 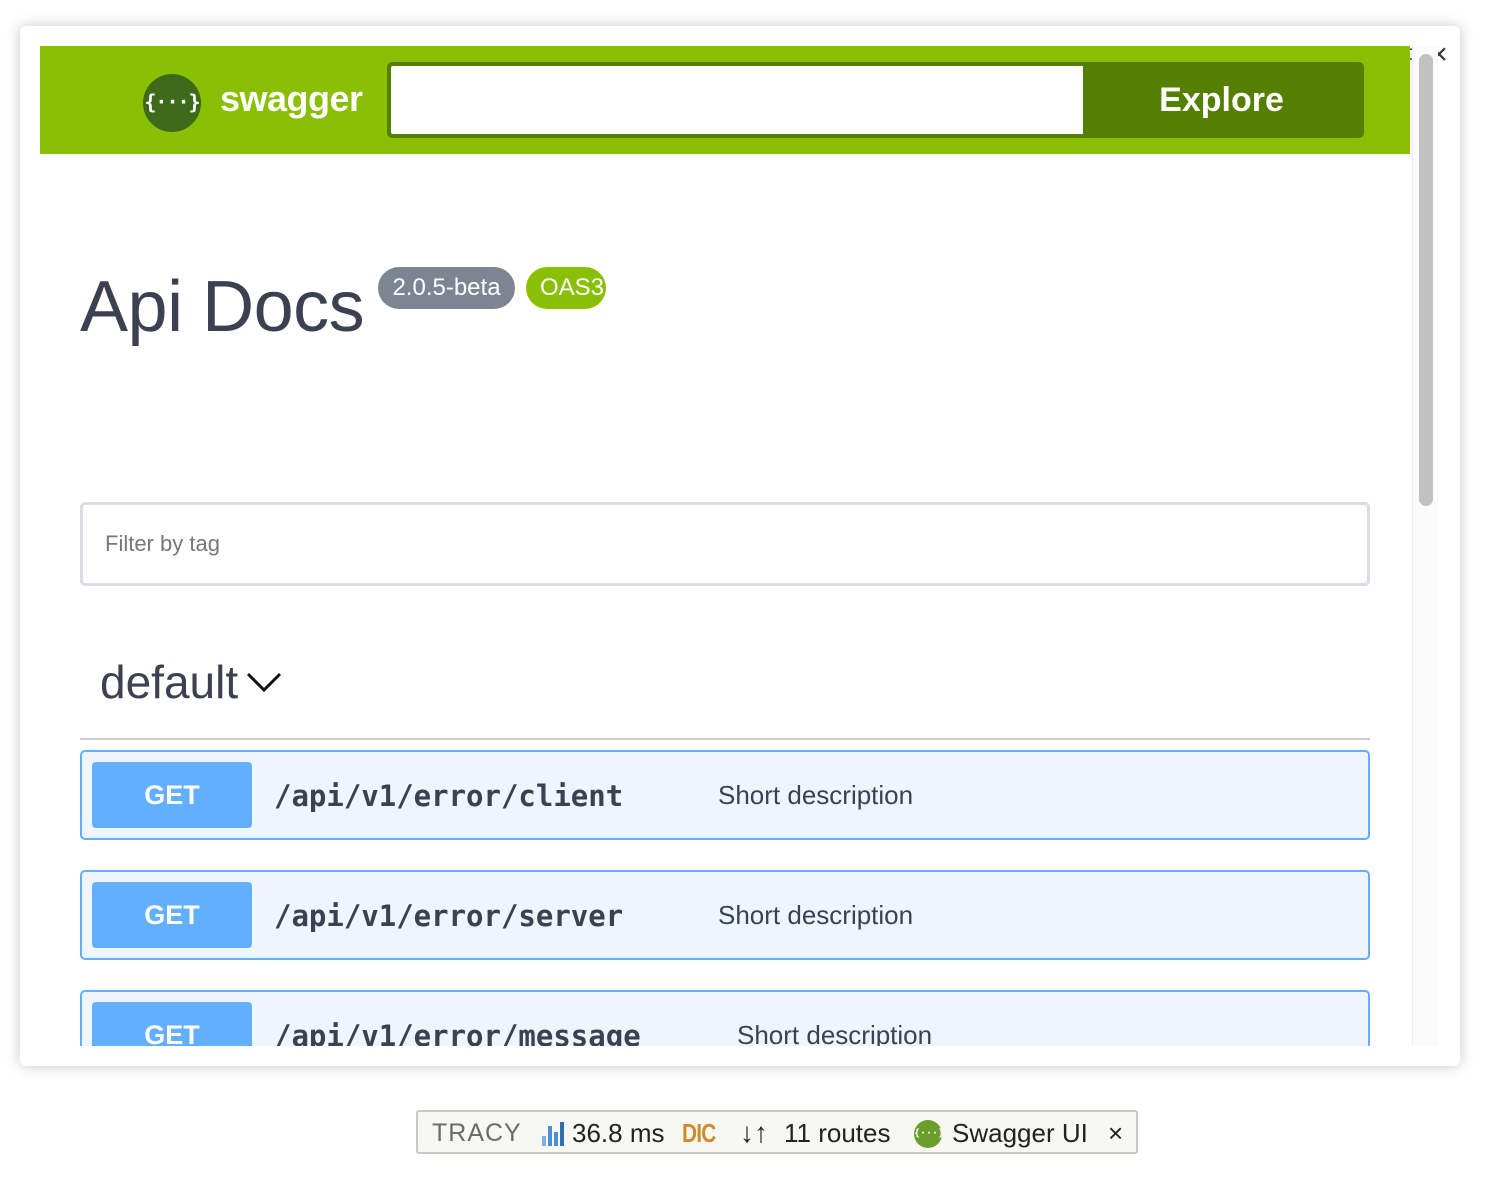 What do you see at coordinates (477, 1133) in the screenshot?
I see `tracy-logo: TRACY` at bounding box center [477, 1133].